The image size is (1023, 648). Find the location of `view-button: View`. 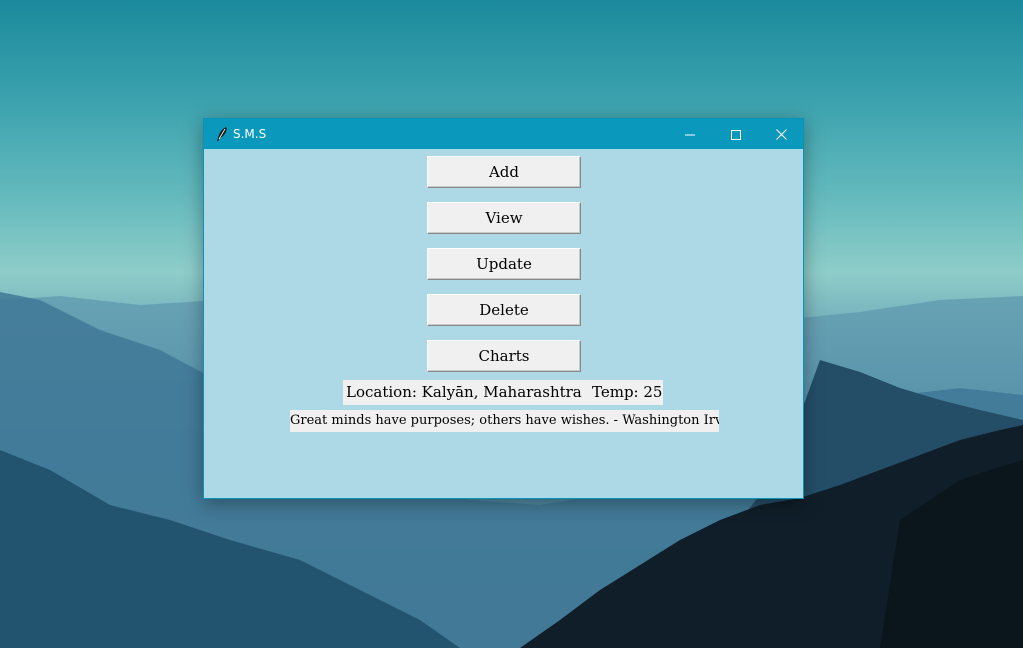

view-button: View is located at coordinates (504, 218).